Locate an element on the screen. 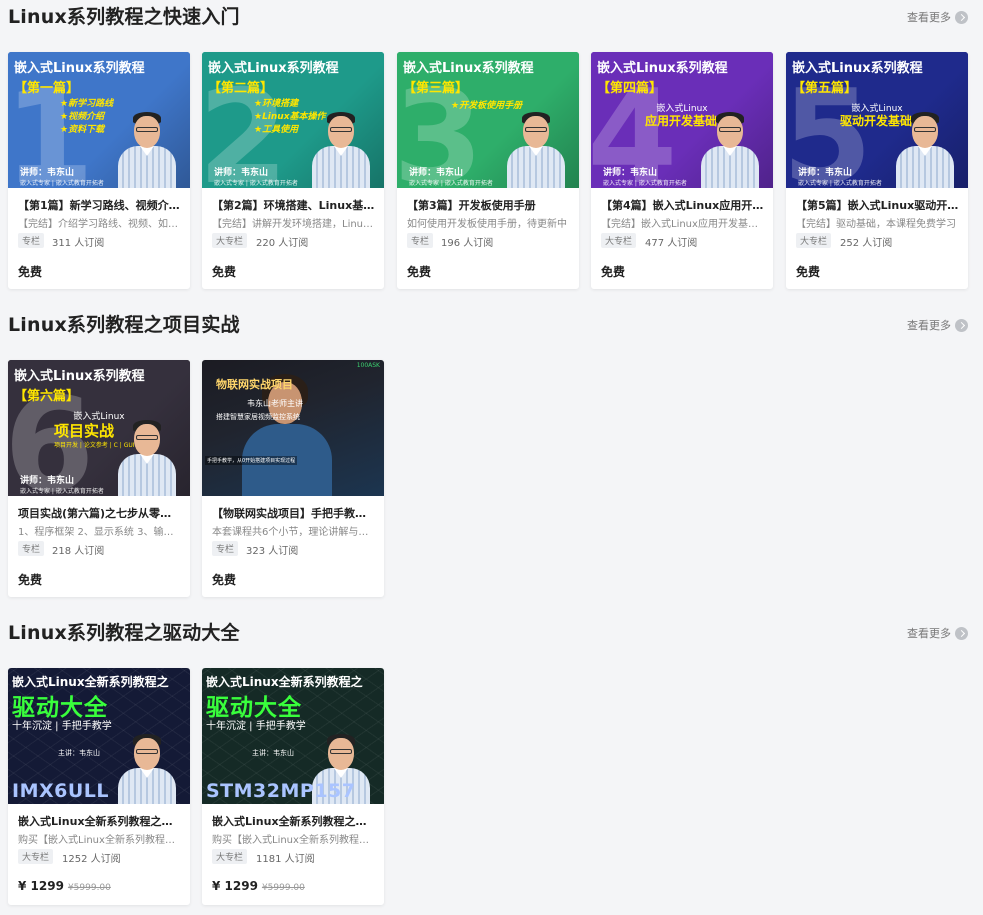 The image size is (983, 915). course-title: 【物联网实战项目】手把手教你搭建 is located at coordinates (294, 513).